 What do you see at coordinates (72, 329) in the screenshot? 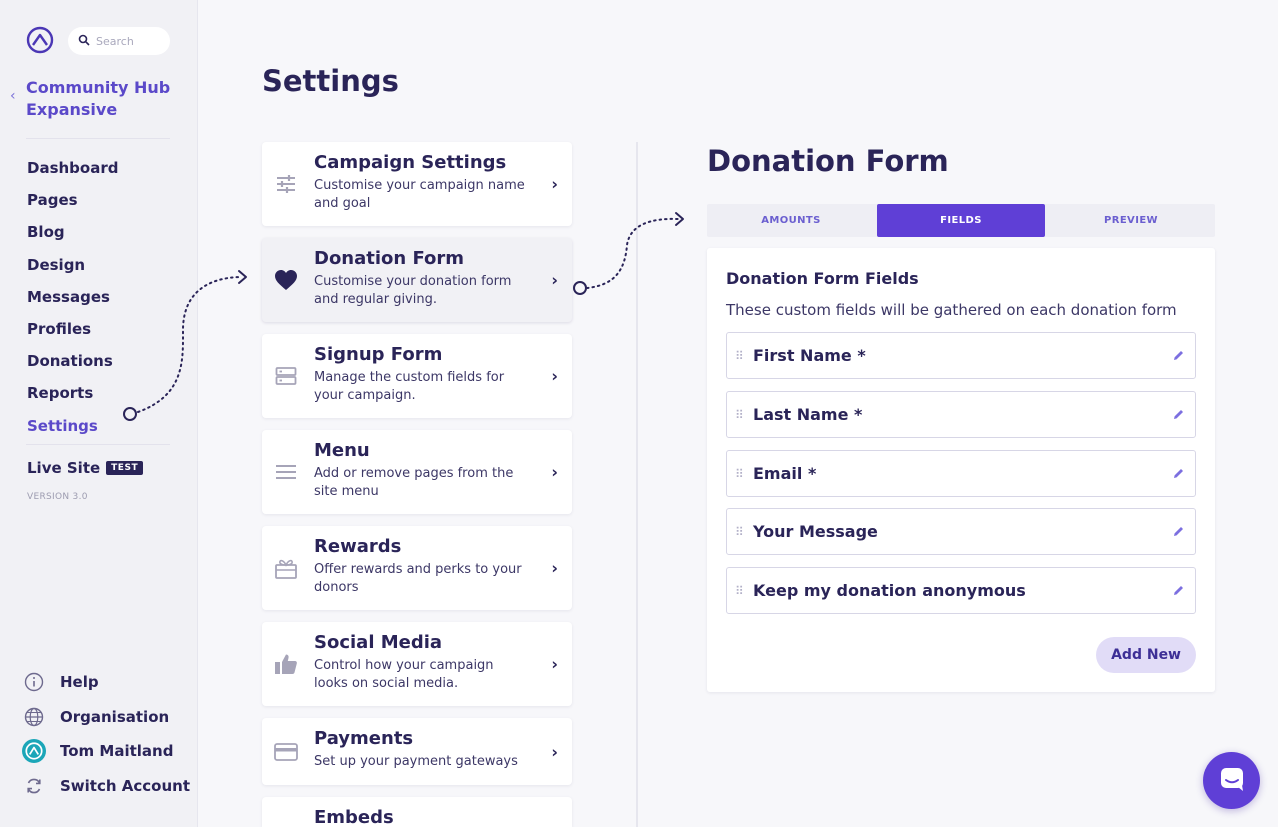
I see `nav-item-profiles: Profiles` at bounding box center [72, 329].